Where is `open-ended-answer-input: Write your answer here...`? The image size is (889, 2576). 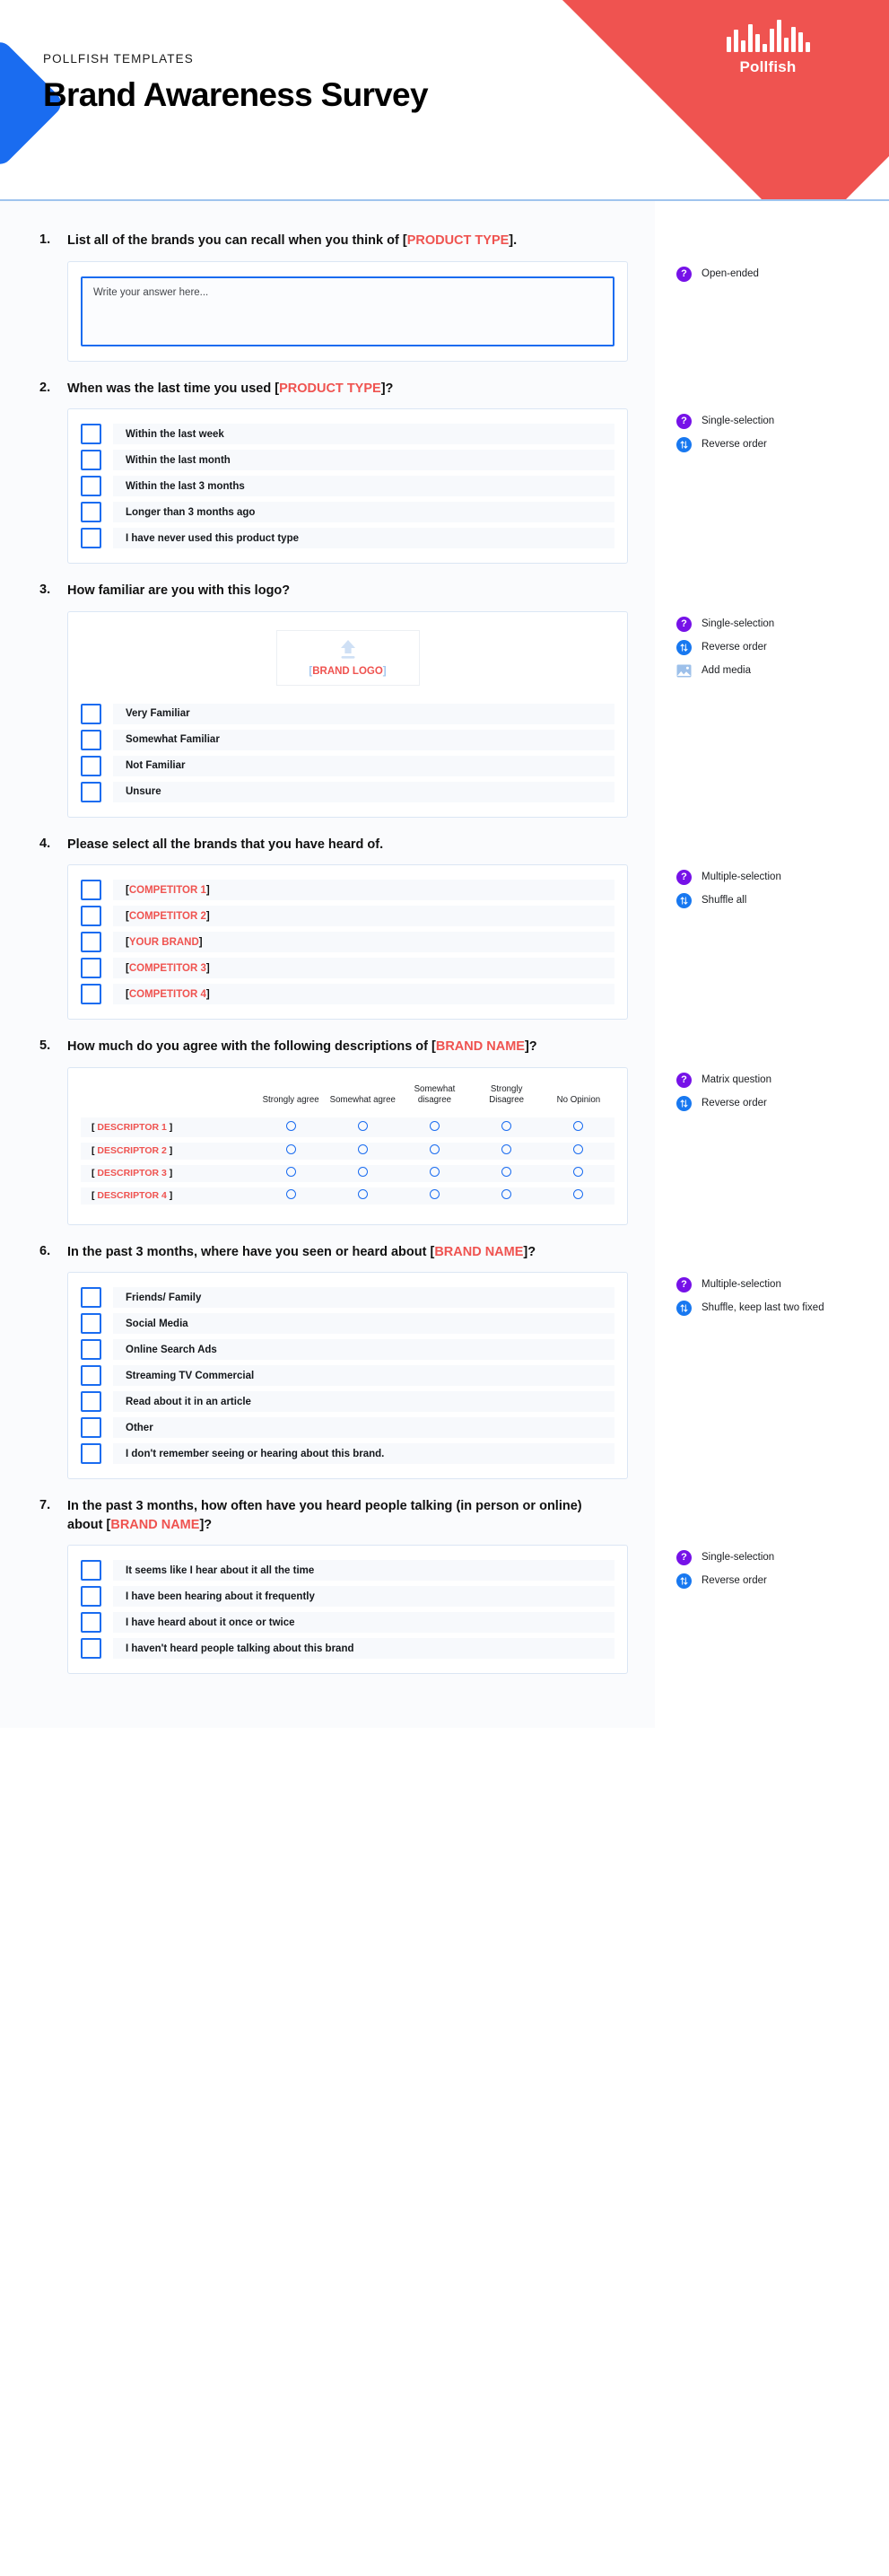 open-ended-answer-input: Write your answer here... is located at coordinates (347, 311).